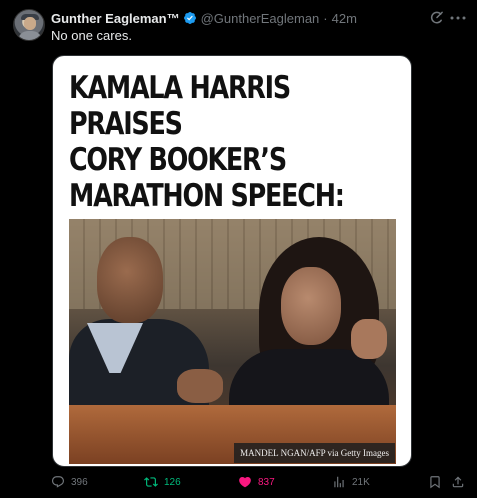 This screenshot has height=498, width=477. I want to click on share-button, so click(461, 482).